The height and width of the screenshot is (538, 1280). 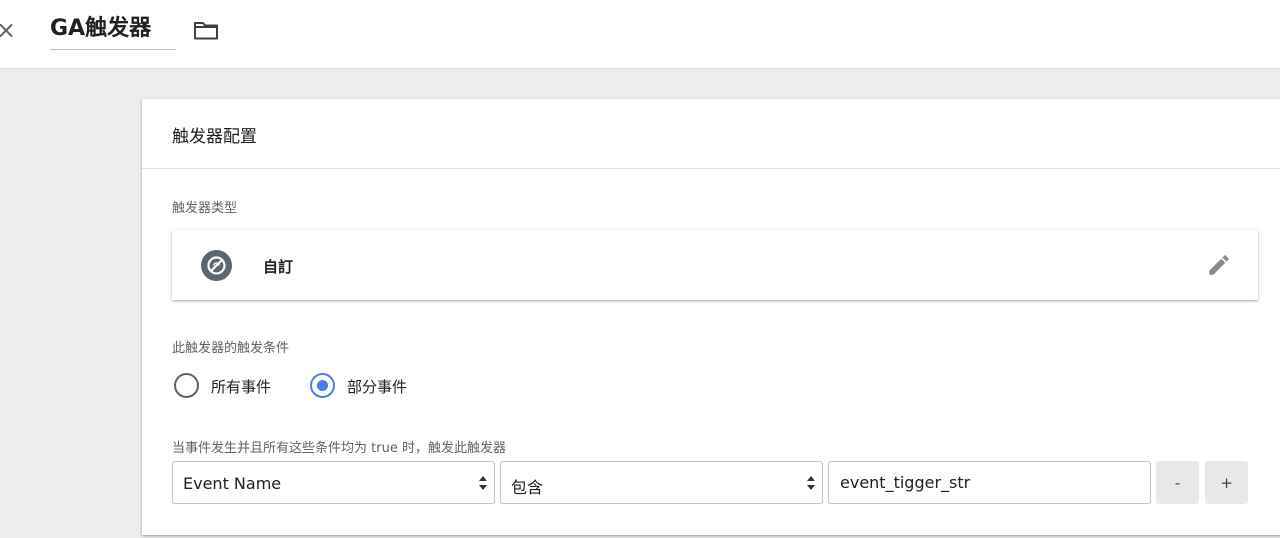 I want to click on top-bar: × GA触发器, so click(x=640, y=34).